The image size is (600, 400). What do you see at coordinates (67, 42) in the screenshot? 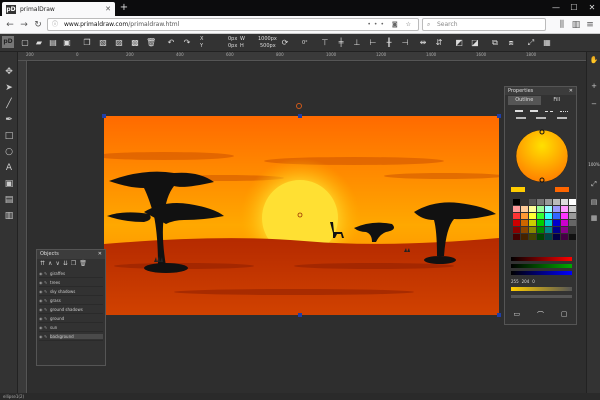
I see `save-icon: ▣` at bounding box center [67, 42].